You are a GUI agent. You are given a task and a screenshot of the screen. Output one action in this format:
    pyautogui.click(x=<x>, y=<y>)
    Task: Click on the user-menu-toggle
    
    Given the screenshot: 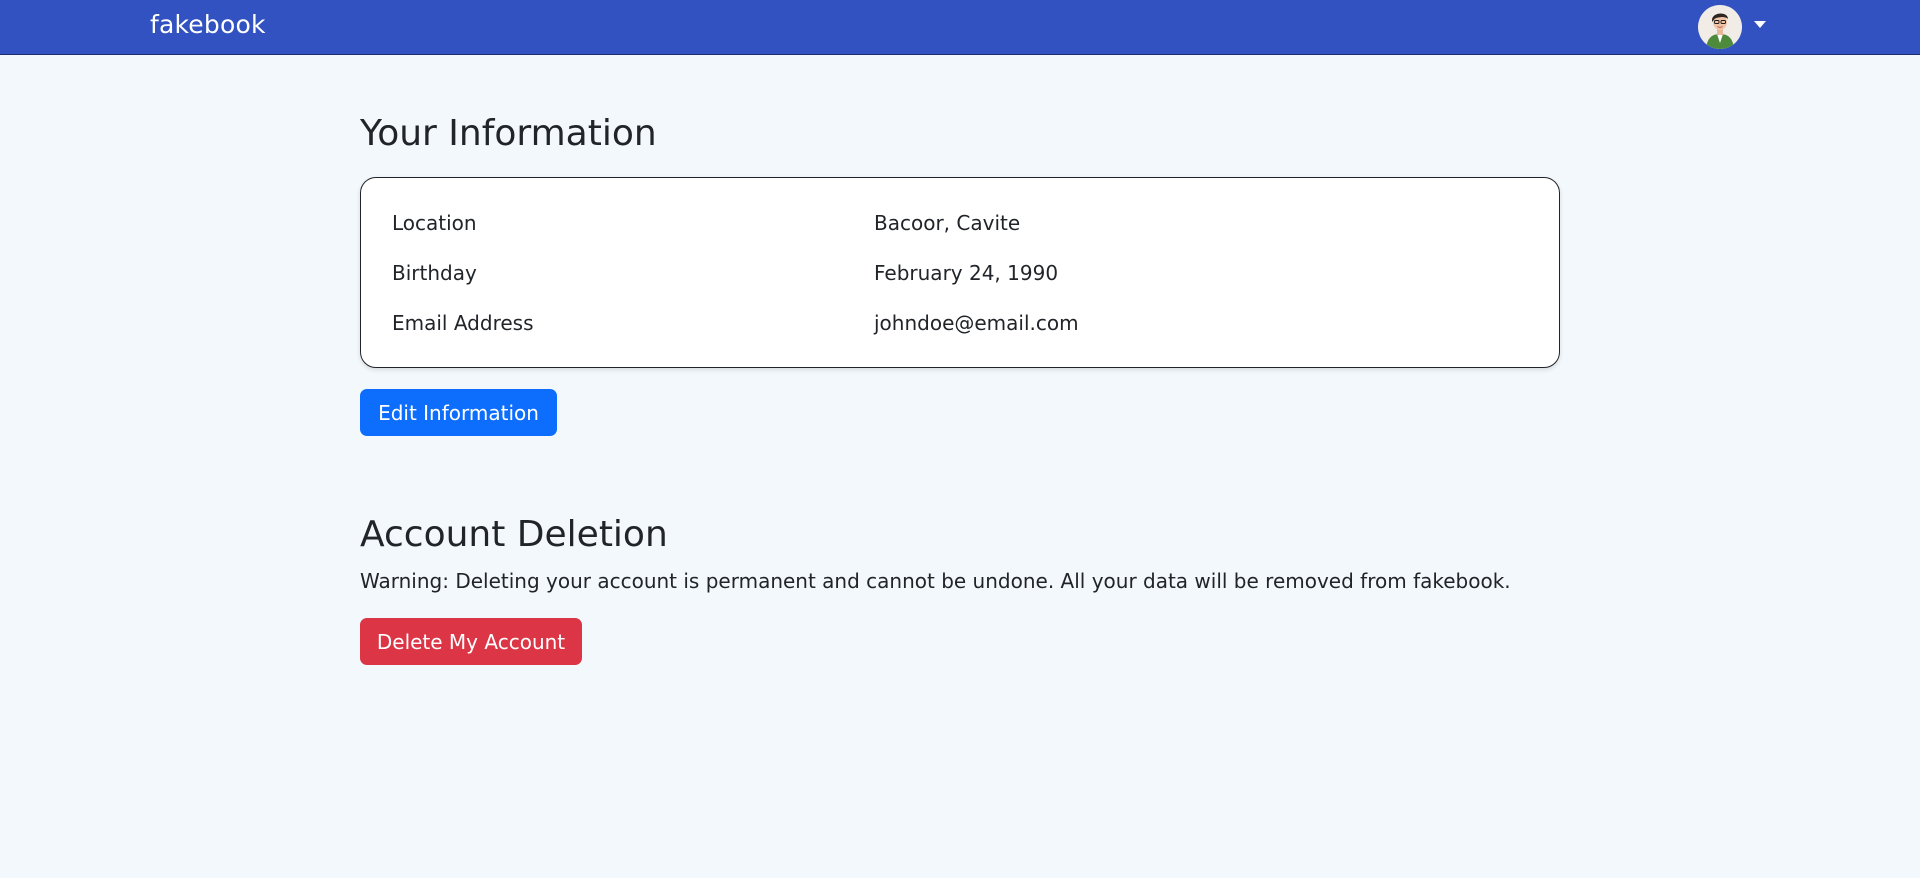 What is the action you would take?
    pyautogui.click(x=1733, y=27)
    